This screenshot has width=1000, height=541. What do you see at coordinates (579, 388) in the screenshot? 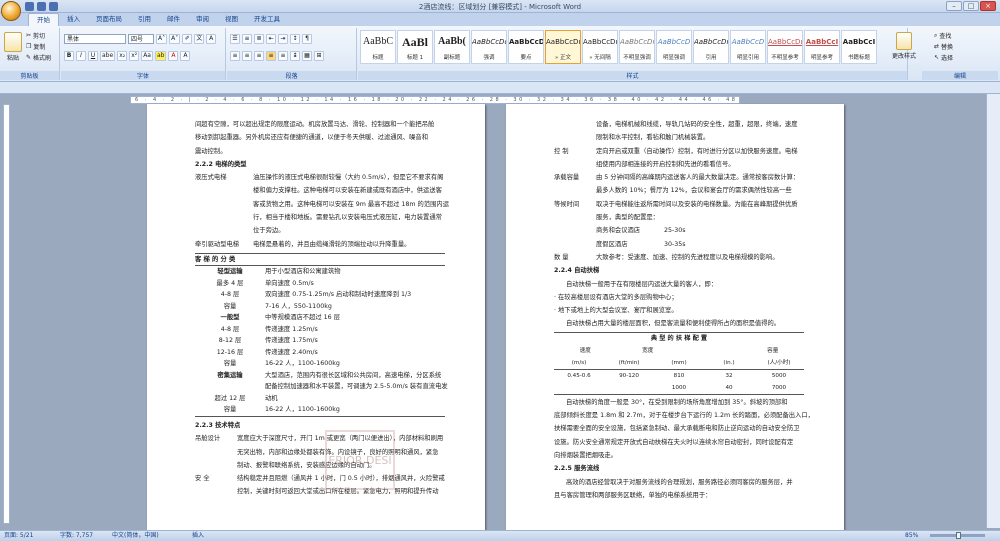
I see `table-cell` at bounding box center [579, 388].